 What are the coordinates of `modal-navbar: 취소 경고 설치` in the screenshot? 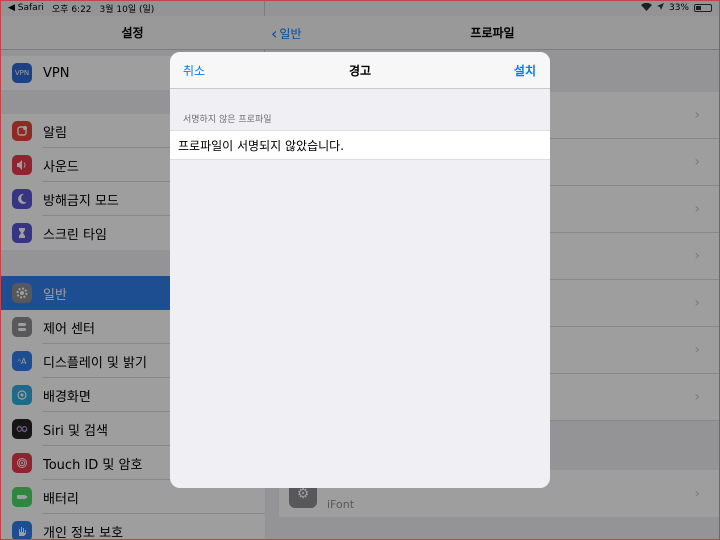 It's located at (360, 70).